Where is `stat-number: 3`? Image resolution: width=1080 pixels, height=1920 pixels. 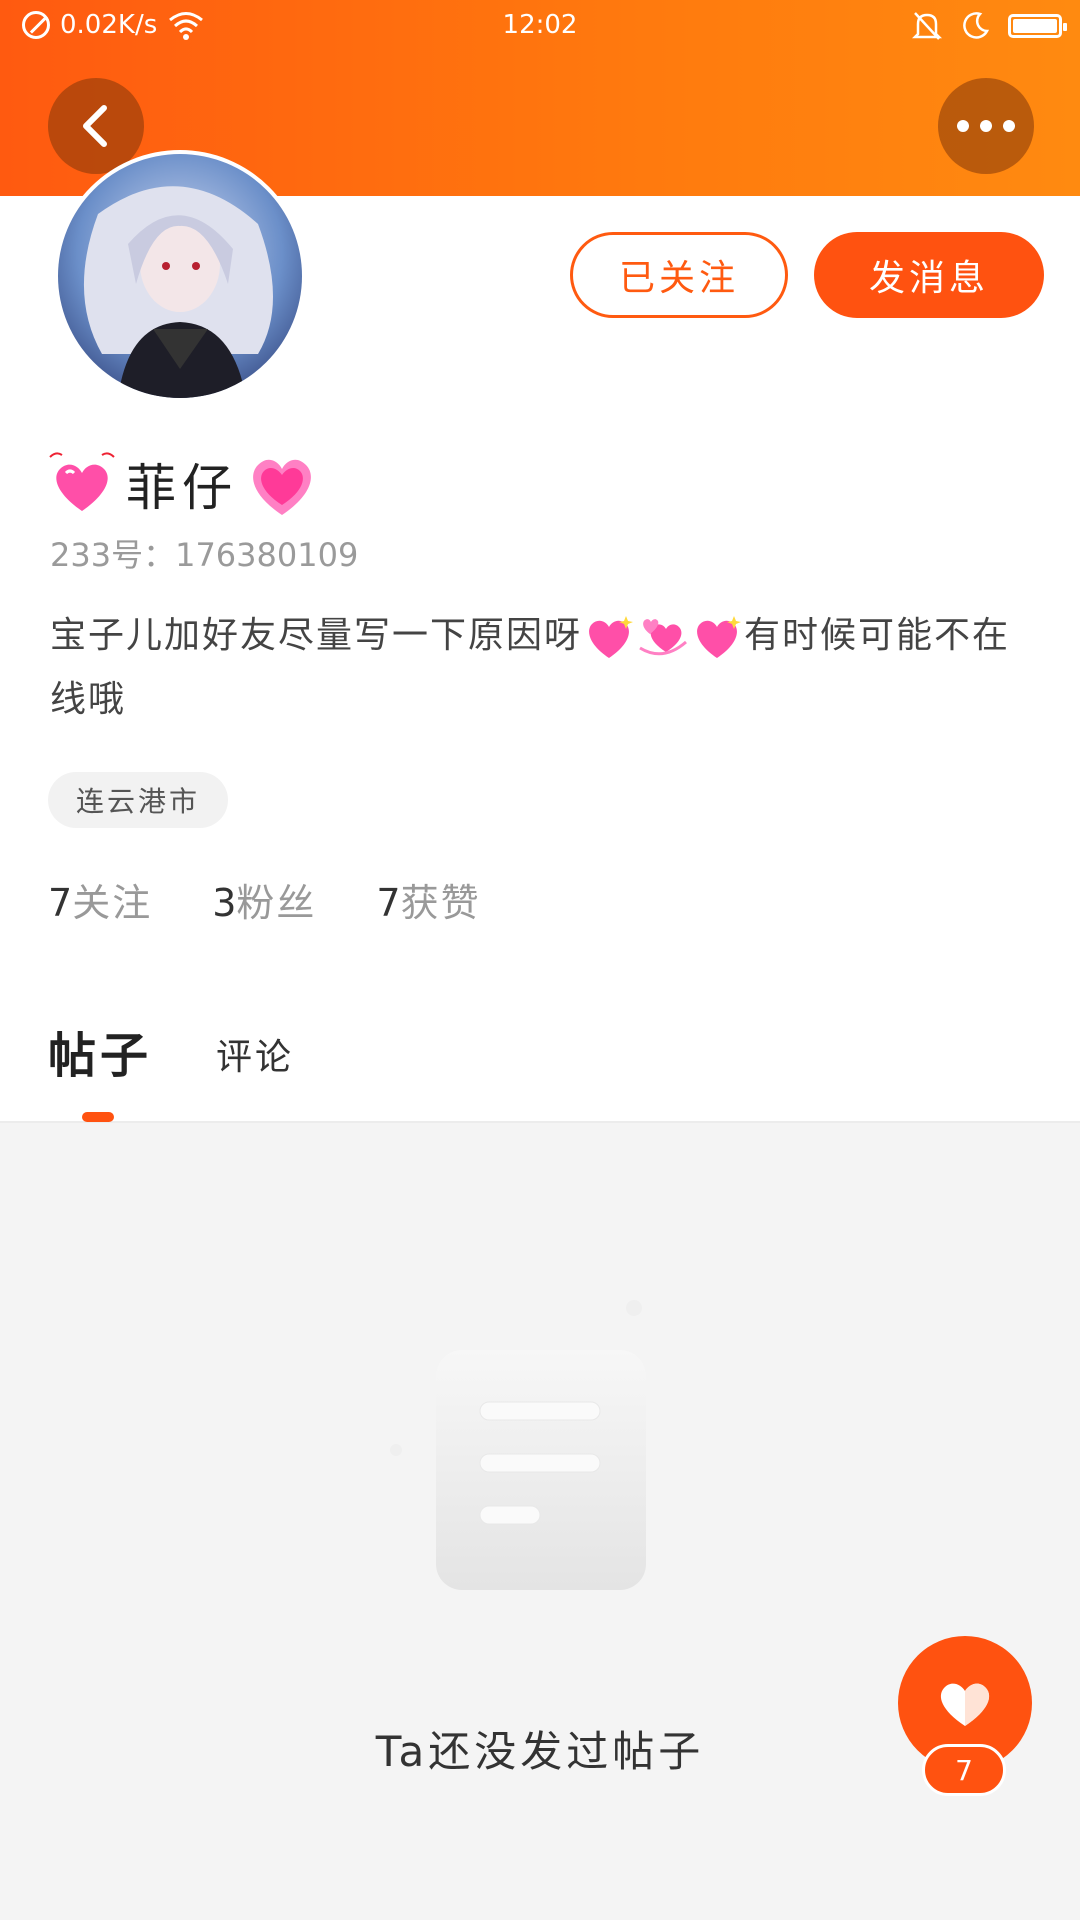 stat-number: 3 is located at coordinates (224, 903).